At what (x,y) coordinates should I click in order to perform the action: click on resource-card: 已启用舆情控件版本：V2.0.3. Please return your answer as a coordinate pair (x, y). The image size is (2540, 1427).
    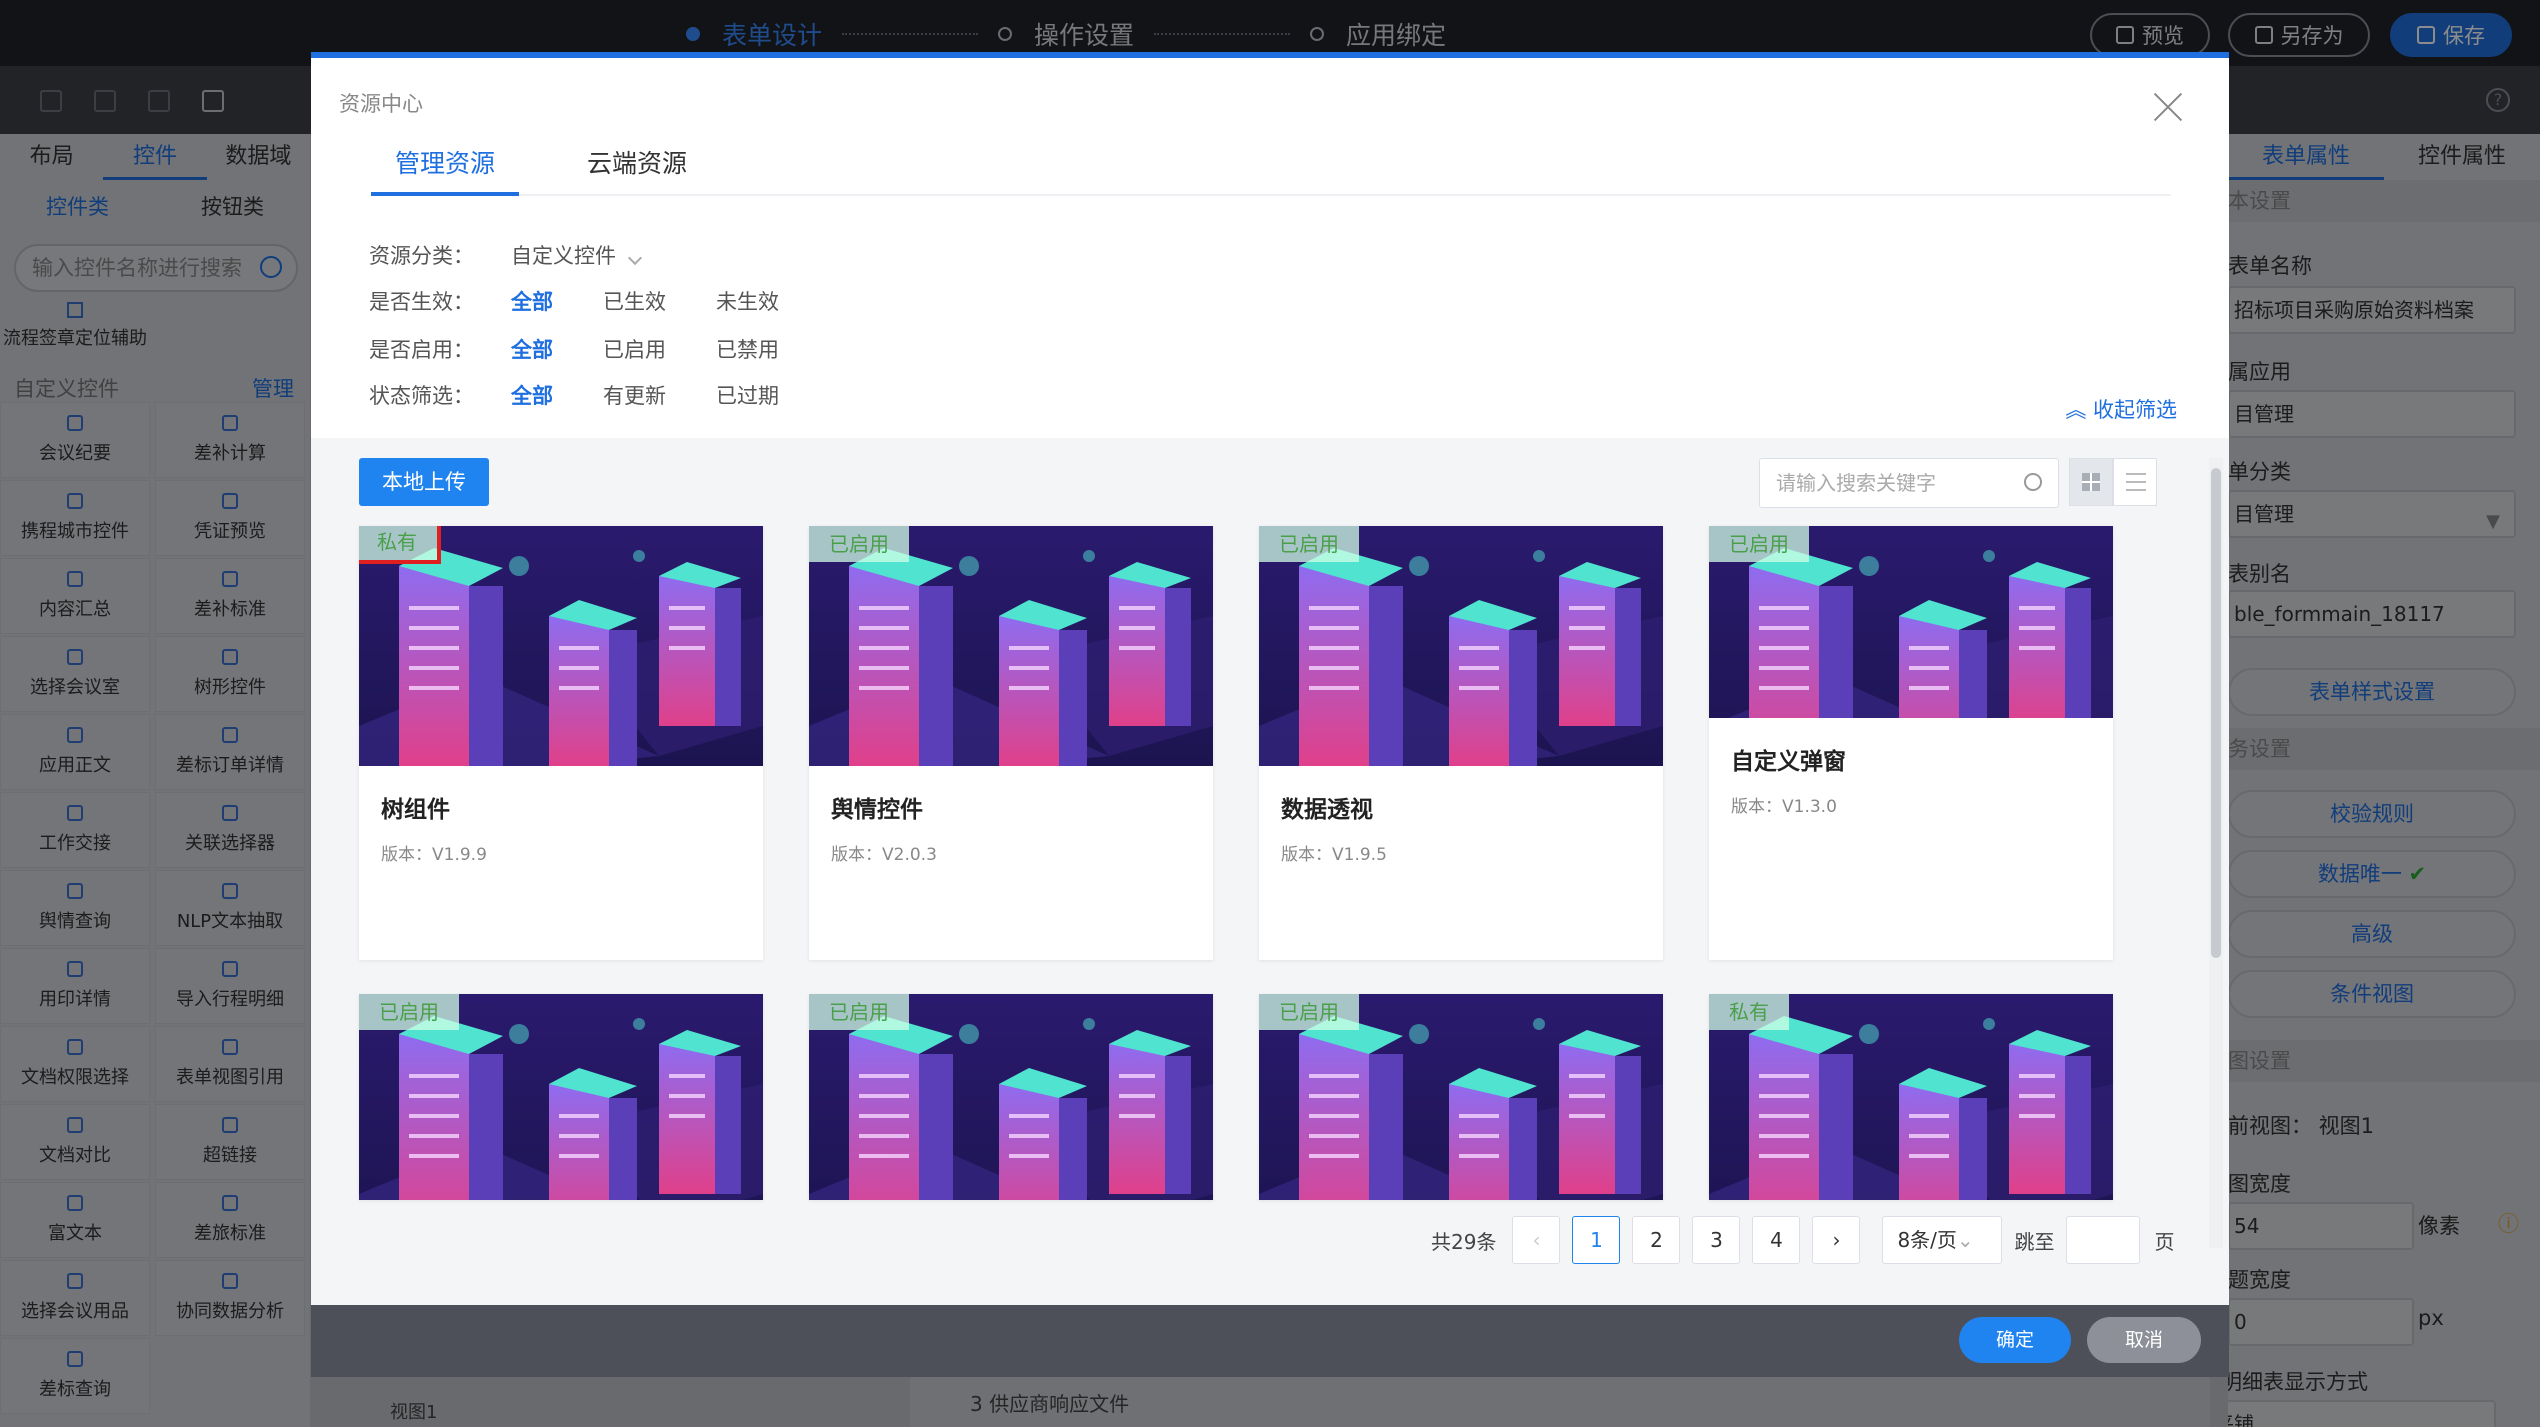
    Looking at the image, I should click on (1011, 743).